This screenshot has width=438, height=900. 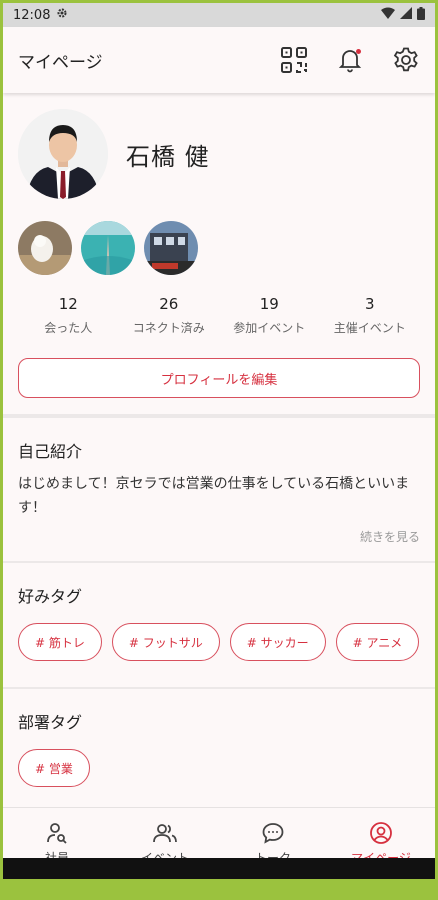 I want to click on favorite-tags-section: 好みタグ # 筋トレ # フットサル # サッカー # アニメ, so click(x=219, y=625).